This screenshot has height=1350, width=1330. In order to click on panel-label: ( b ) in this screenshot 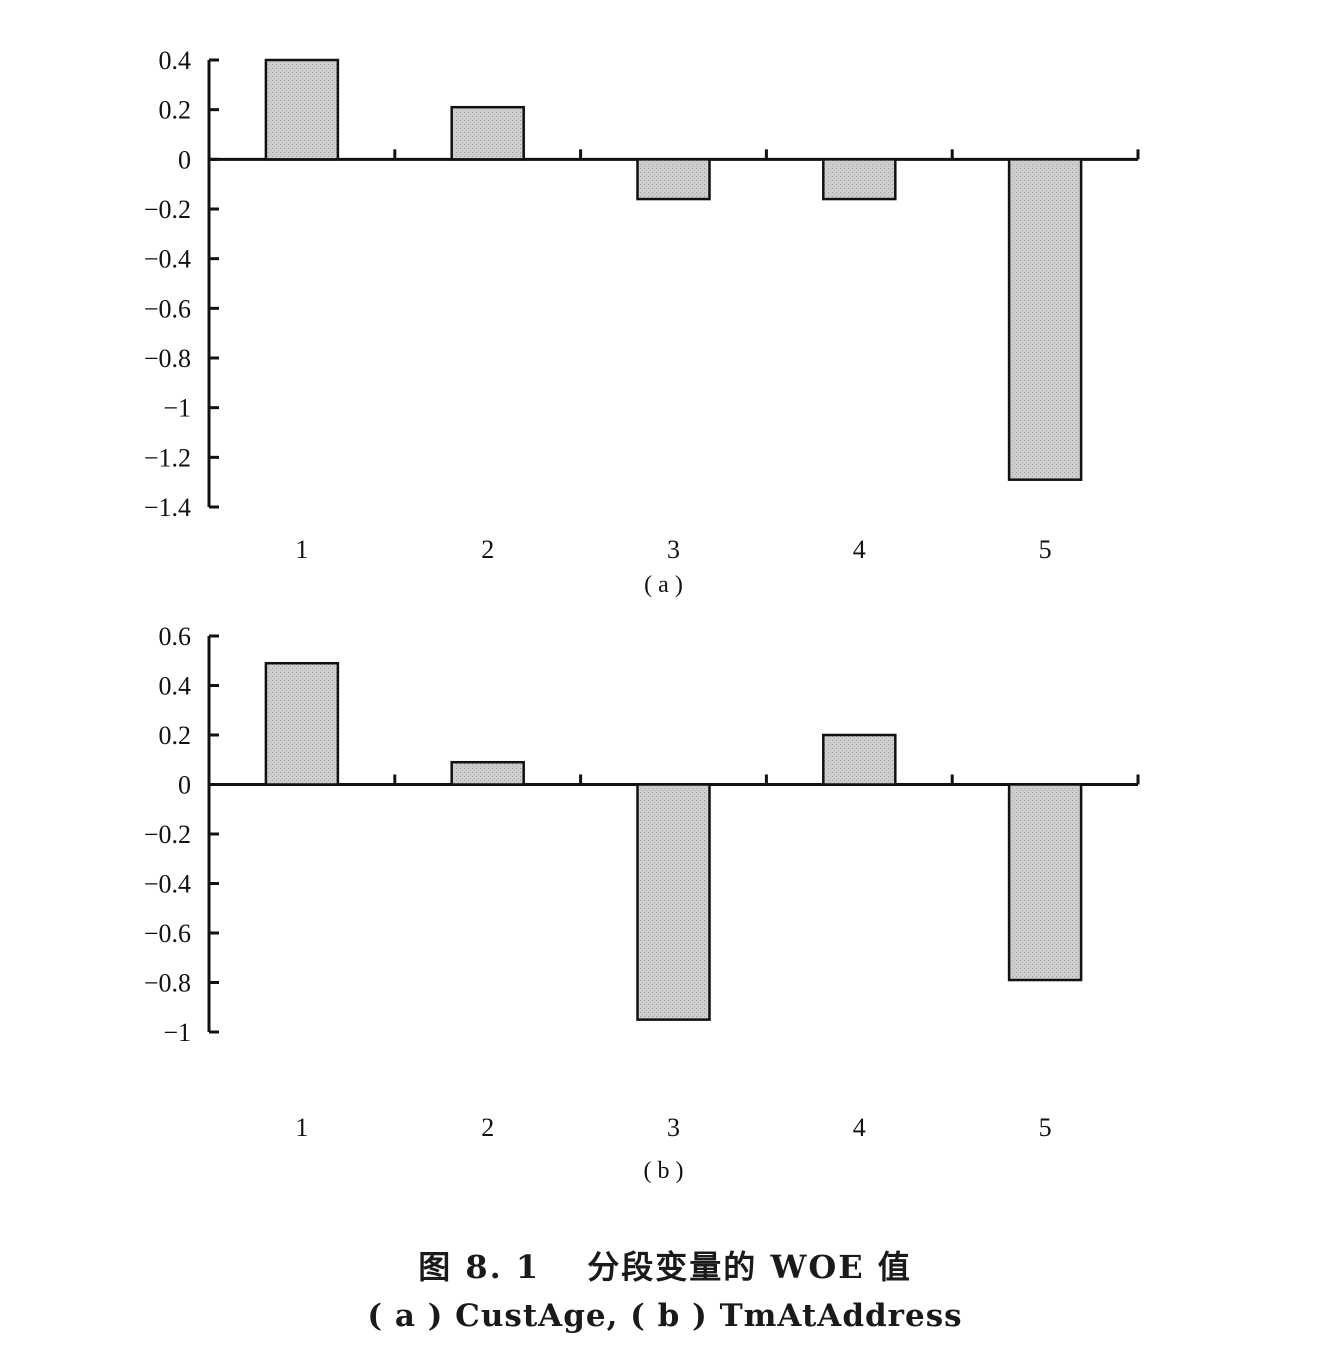, I will do `click(664, 1171)`.